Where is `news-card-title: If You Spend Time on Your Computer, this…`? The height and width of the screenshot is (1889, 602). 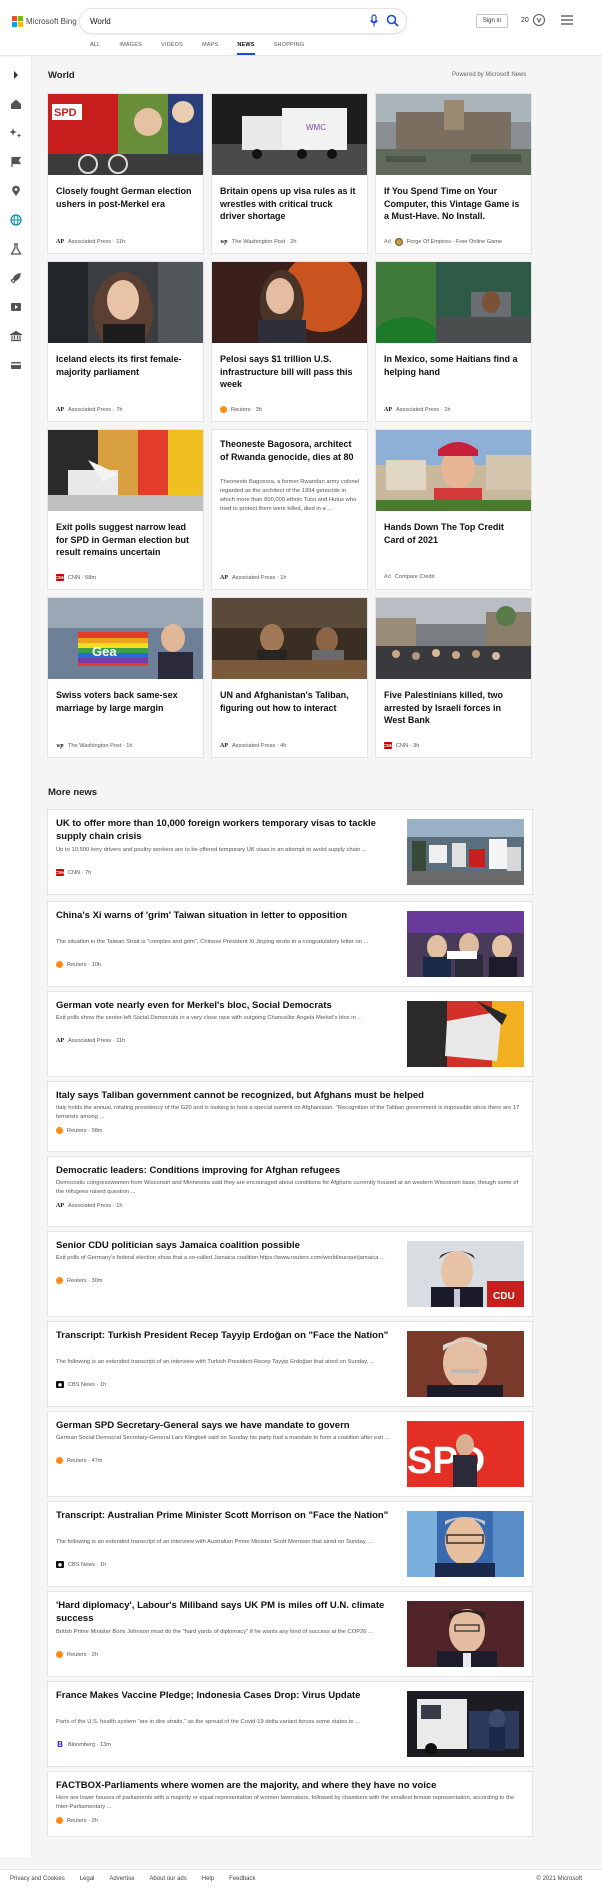 news-card-title: If You Spend Time on Your Computer, this… is located at coordinates (454, 204).